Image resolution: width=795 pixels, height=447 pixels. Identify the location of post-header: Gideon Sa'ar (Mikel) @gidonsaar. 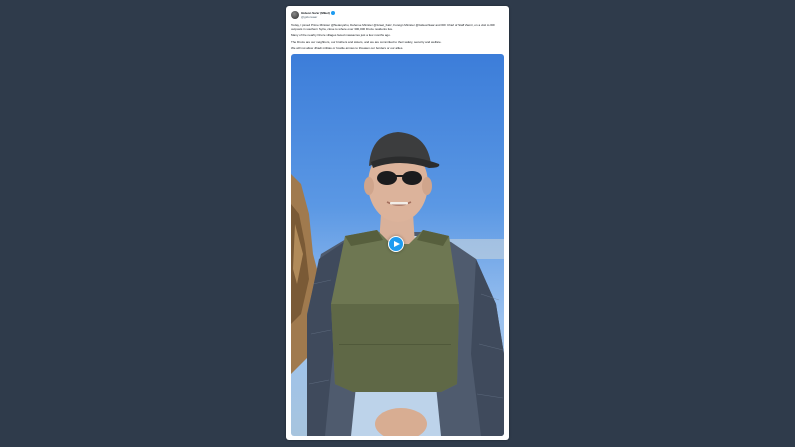
(397, 17).